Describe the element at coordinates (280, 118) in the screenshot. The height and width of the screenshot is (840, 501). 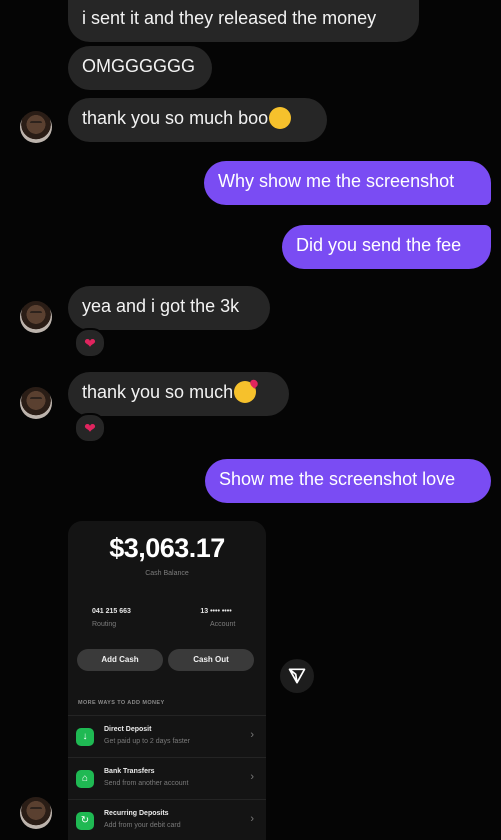
I see `blushing-emoji-icon` at that location.